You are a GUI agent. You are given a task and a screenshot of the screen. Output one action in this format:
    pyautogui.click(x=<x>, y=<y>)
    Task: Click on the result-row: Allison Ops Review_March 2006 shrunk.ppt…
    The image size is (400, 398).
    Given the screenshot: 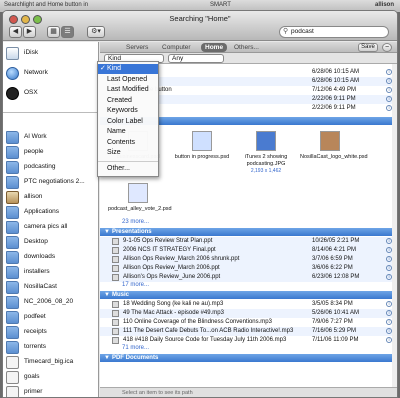 What is the action you would take?
    pyautogui.click(x=248, y=259)
    